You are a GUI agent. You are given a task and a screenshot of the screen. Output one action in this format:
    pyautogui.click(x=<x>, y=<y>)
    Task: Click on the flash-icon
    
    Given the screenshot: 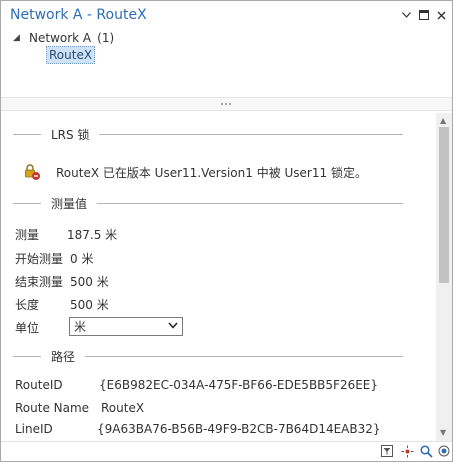 What is the action you would take?
    pyautogui.click(x=407, y=451)
    